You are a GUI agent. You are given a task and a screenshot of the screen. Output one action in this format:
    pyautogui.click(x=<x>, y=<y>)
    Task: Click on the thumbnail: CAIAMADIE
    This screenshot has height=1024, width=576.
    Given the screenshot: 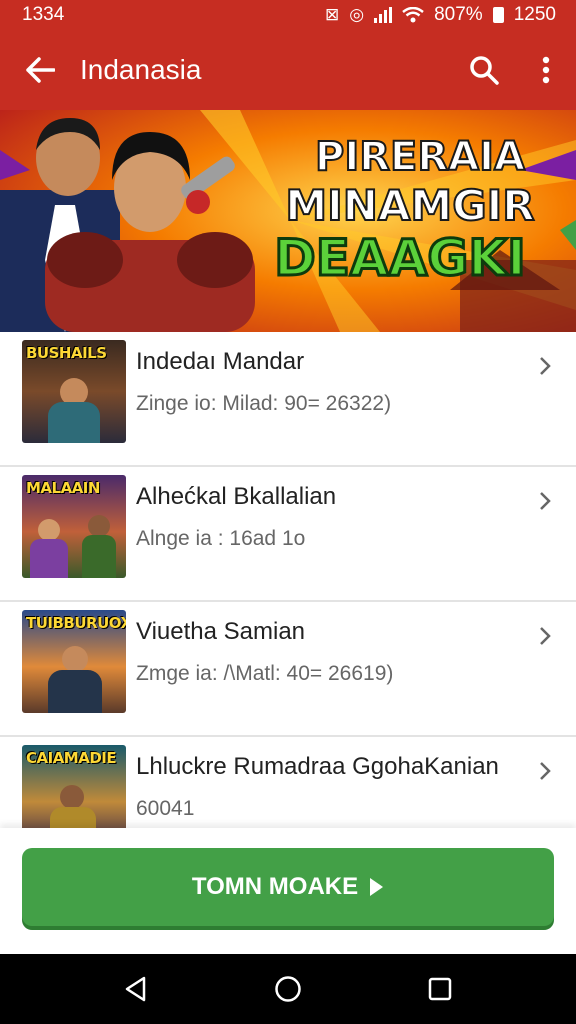 What is the action you would take?
    pyautogui.click(x=74, y=786)
    